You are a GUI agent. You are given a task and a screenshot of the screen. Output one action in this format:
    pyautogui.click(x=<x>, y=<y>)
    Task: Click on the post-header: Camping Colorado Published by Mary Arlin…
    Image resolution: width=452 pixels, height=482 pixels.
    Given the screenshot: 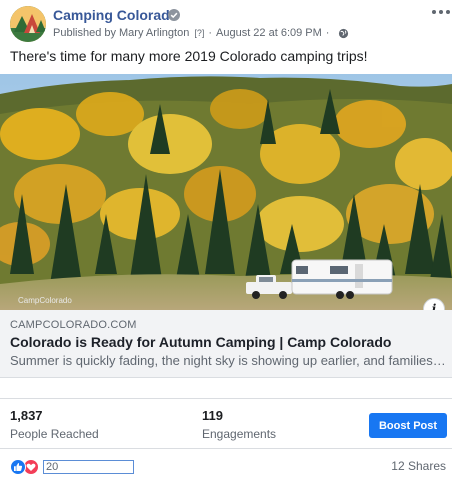 What is the action you would take?
    pyautogui.click(x=230, y=25)
    